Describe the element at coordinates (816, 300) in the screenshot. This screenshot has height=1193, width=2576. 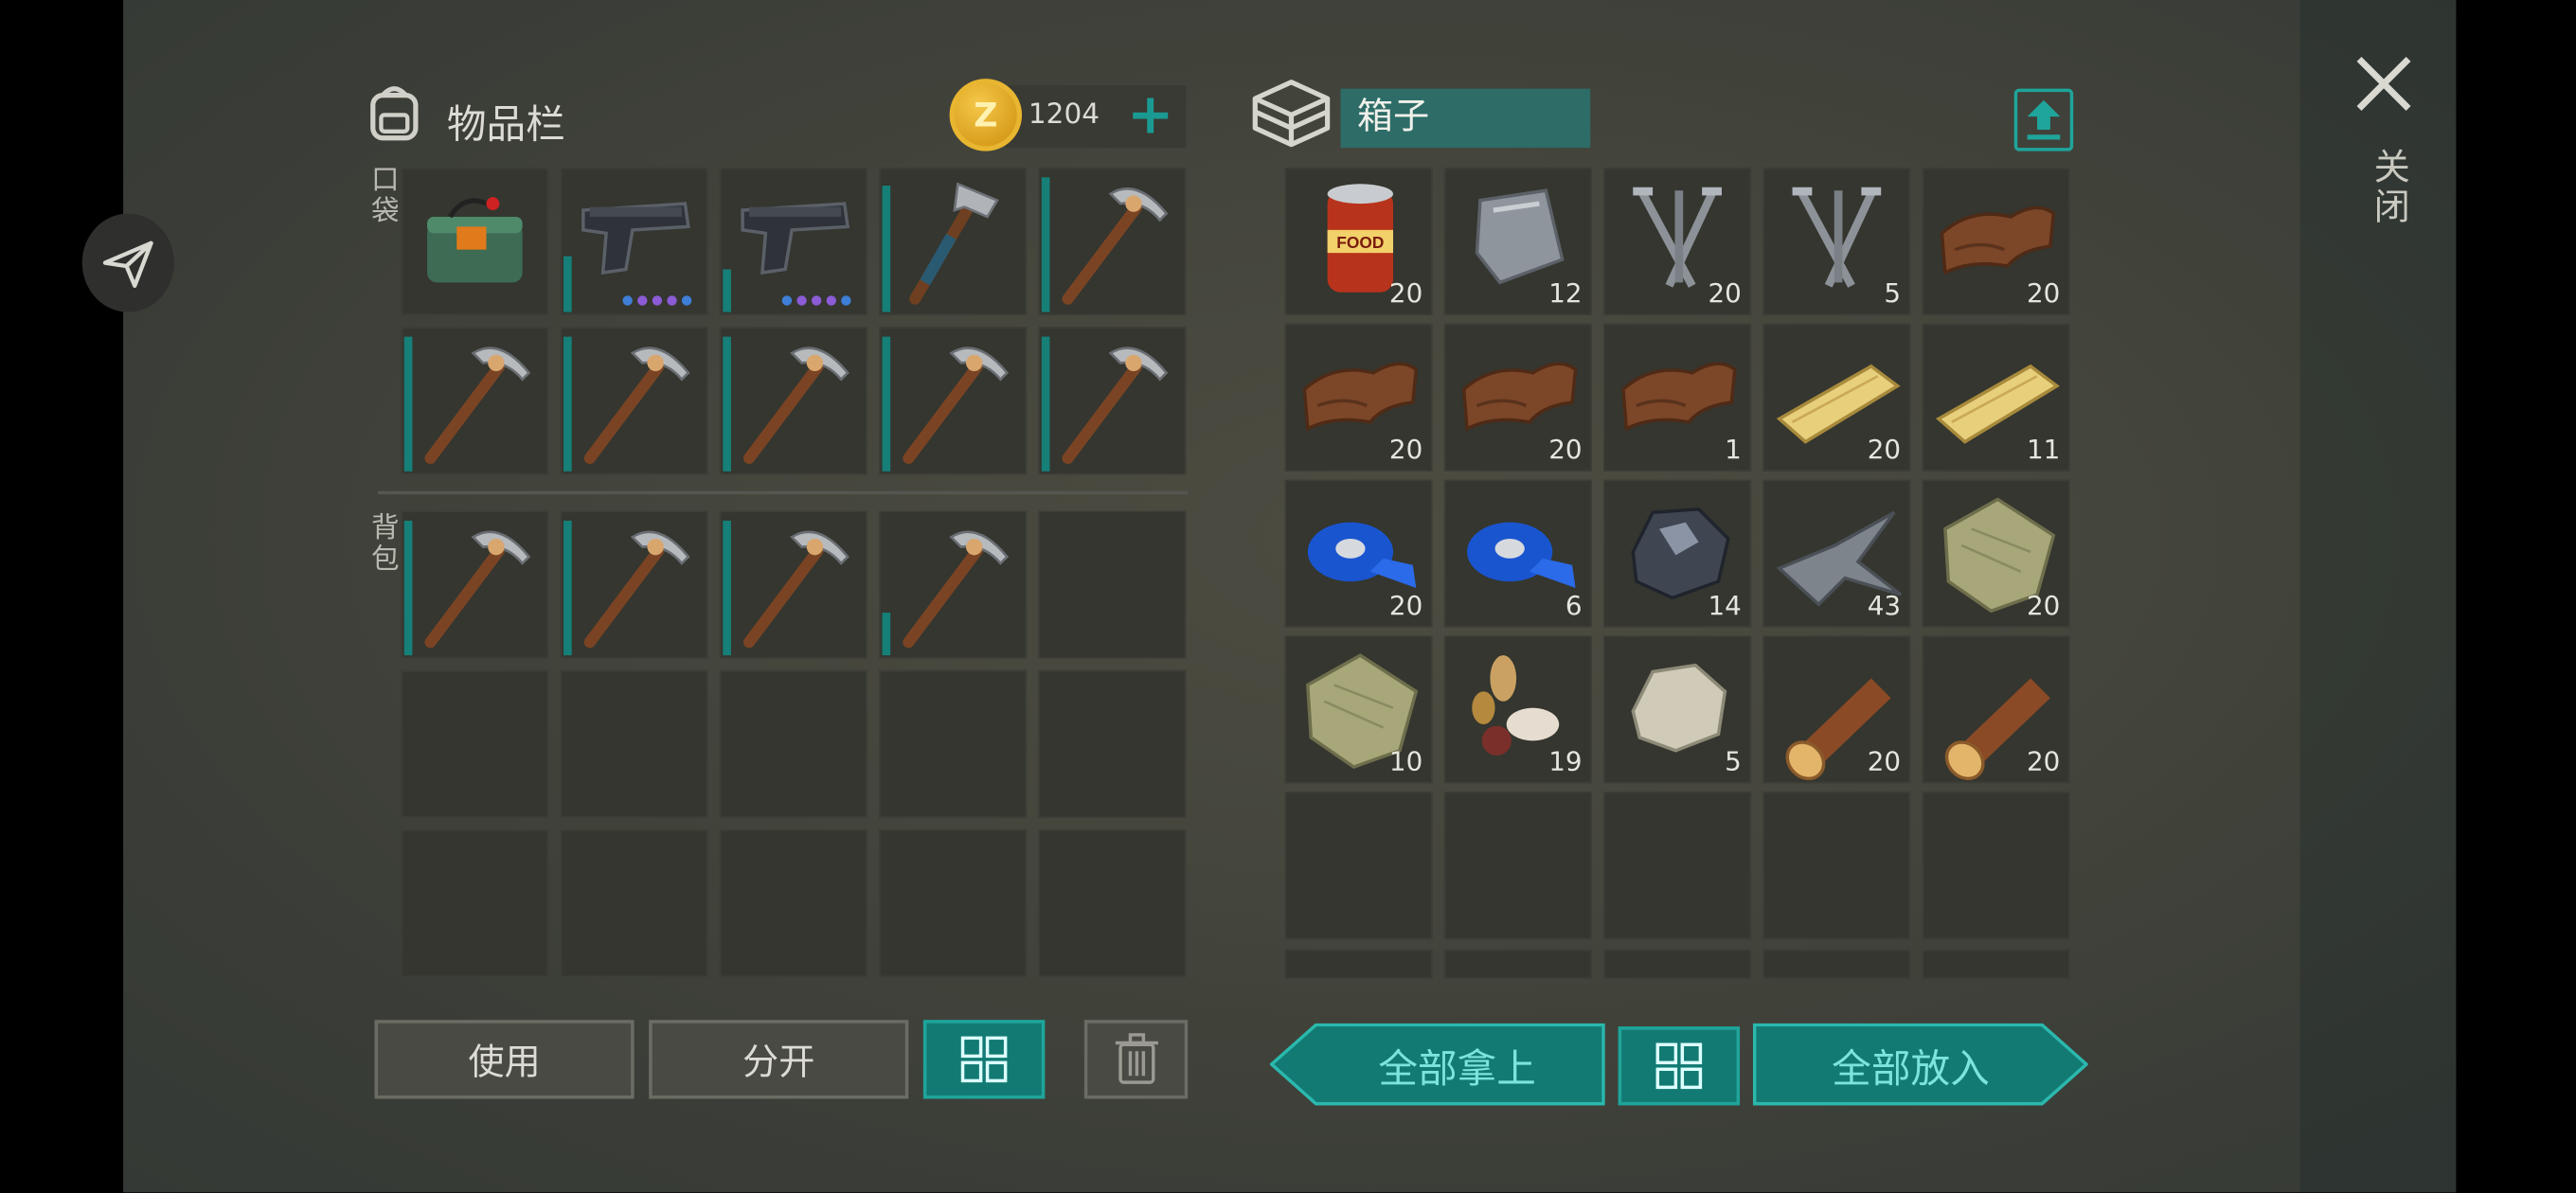
I see `attachment-dots` at that location.